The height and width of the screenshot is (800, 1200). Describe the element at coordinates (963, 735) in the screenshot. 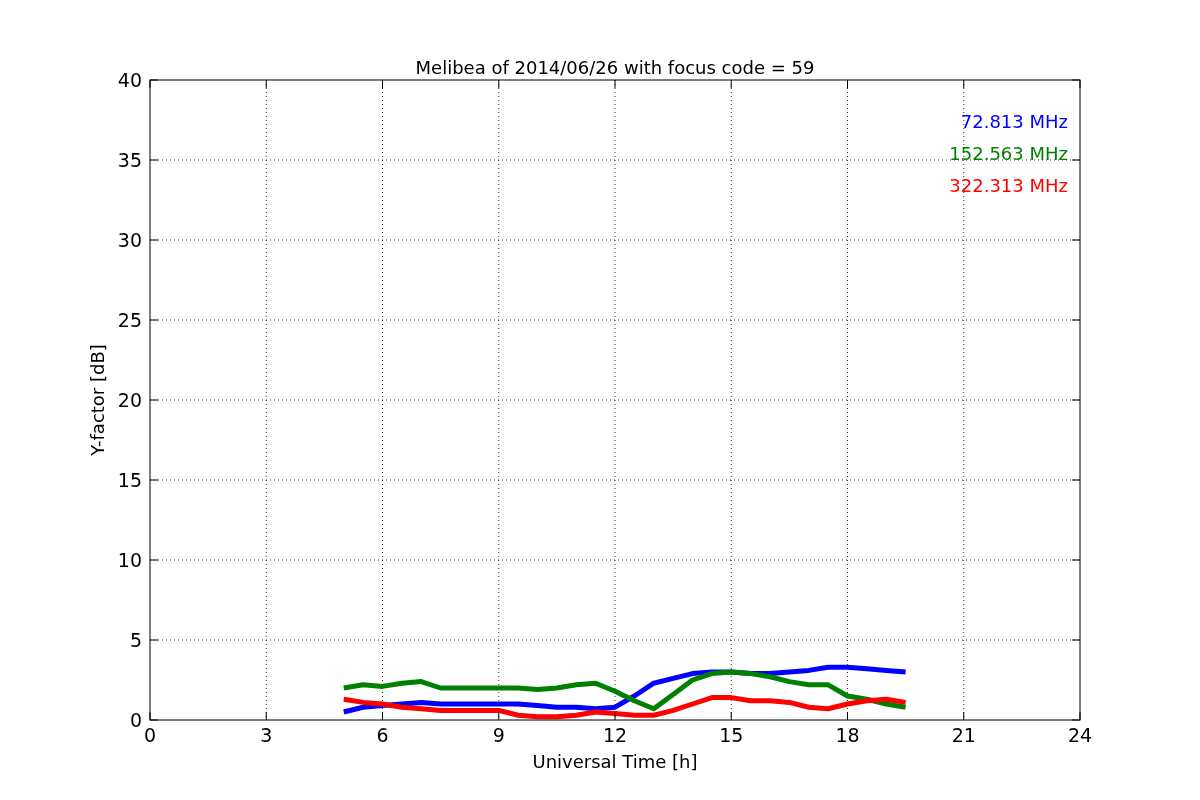

I see `tick-label: 21` at that location.